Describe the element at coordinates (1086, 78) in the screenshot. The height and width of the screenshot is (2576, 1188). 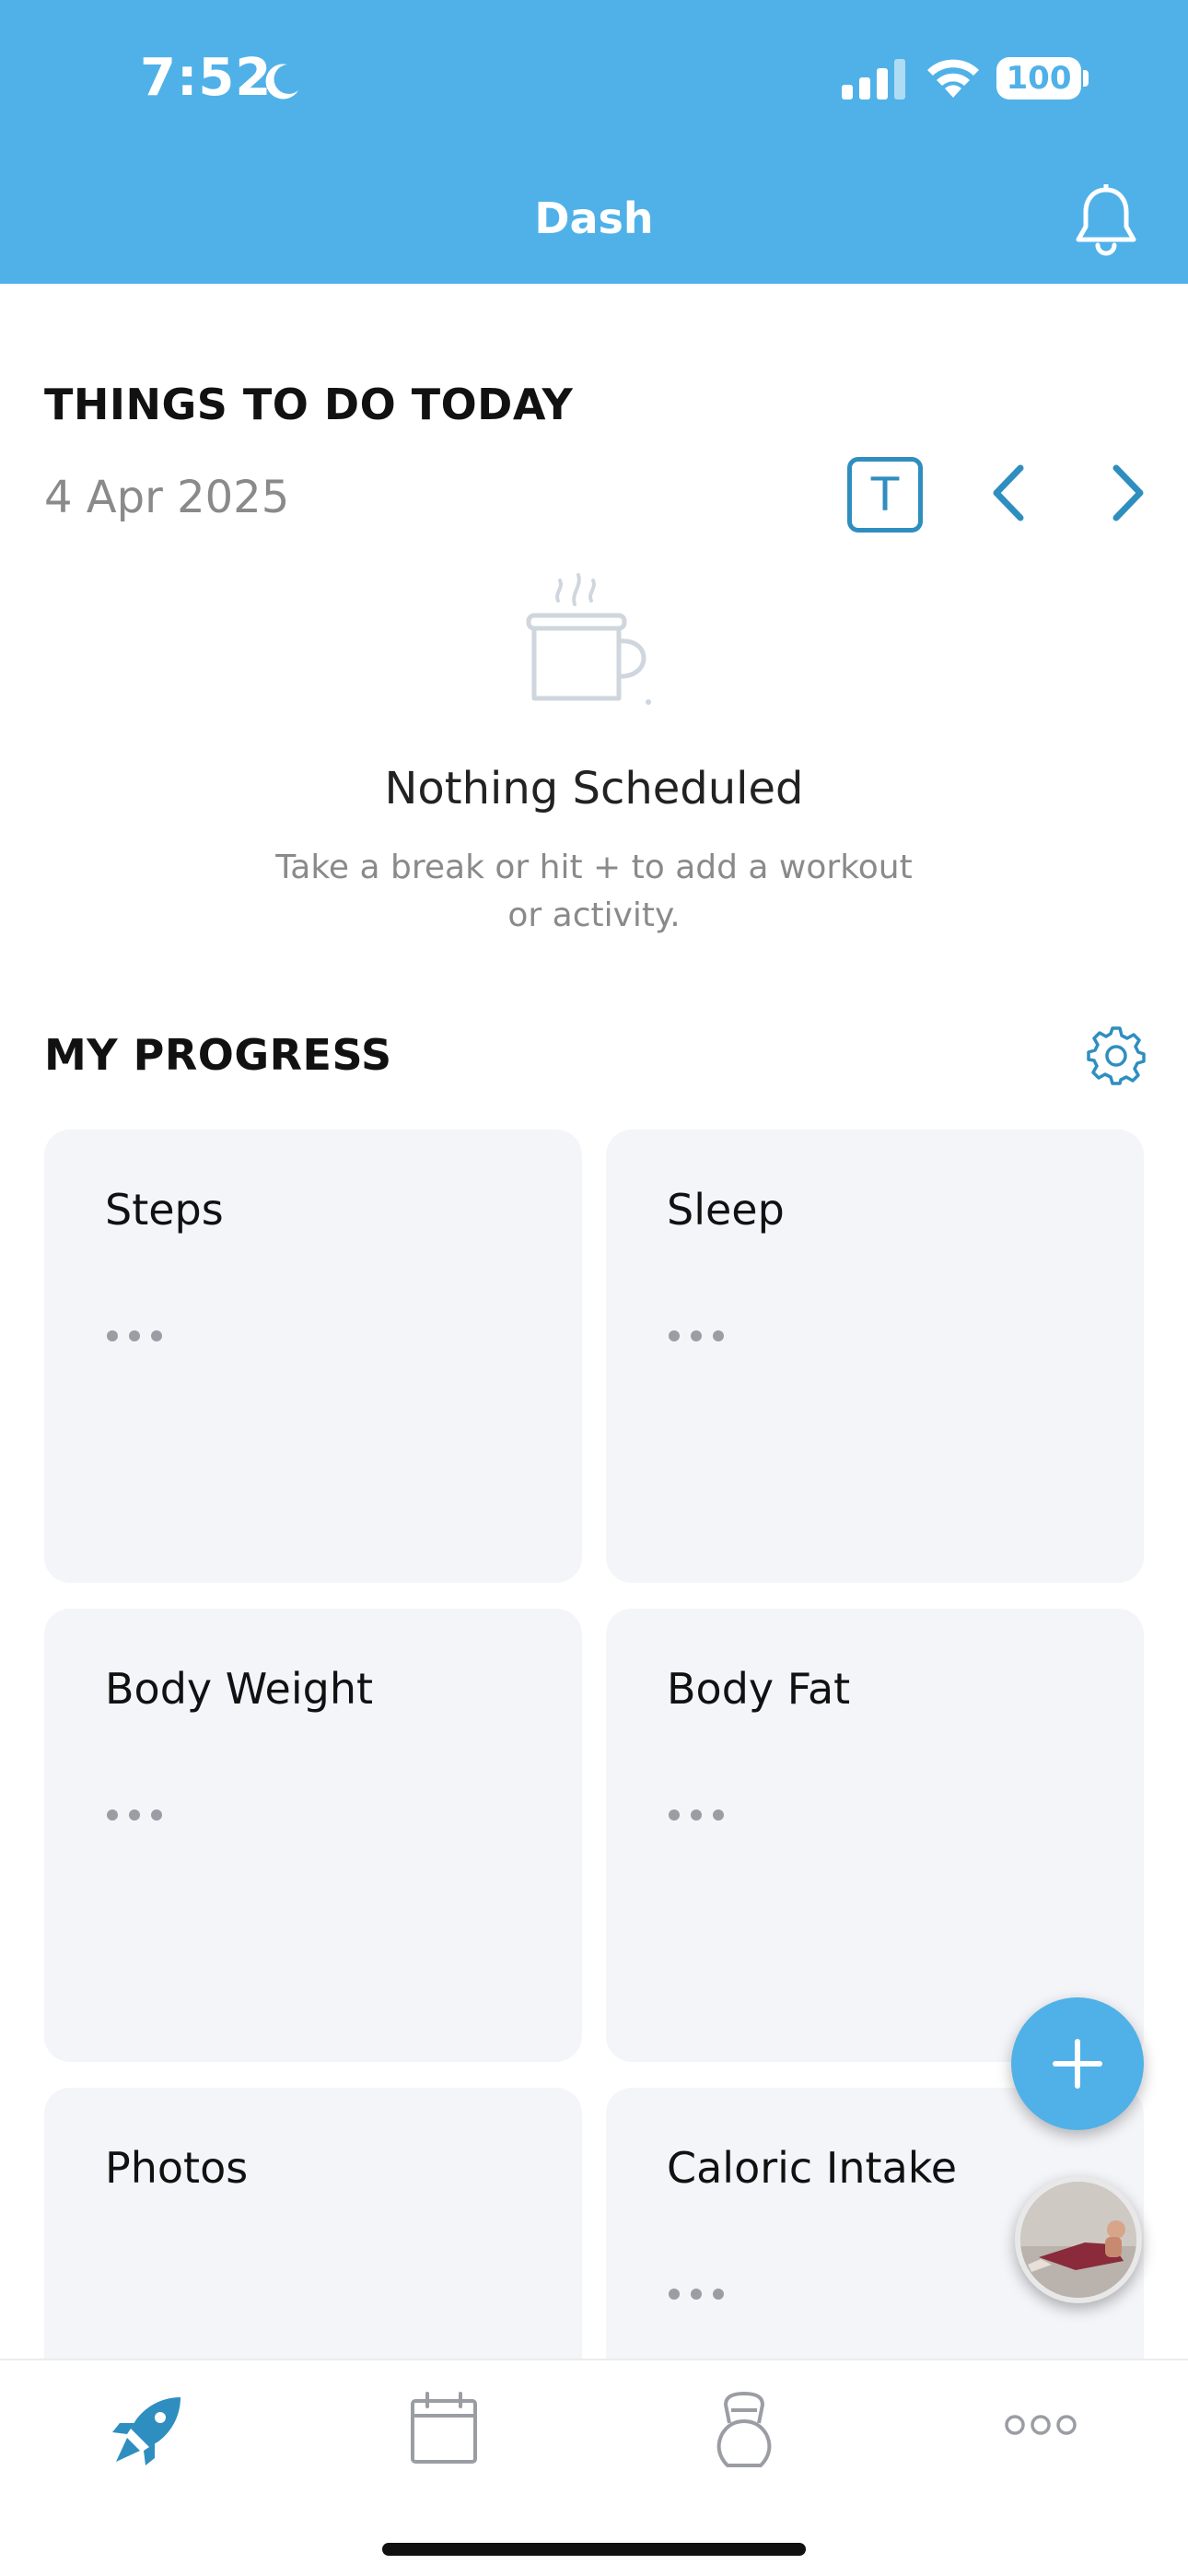
I see `battery-nub` at that location.